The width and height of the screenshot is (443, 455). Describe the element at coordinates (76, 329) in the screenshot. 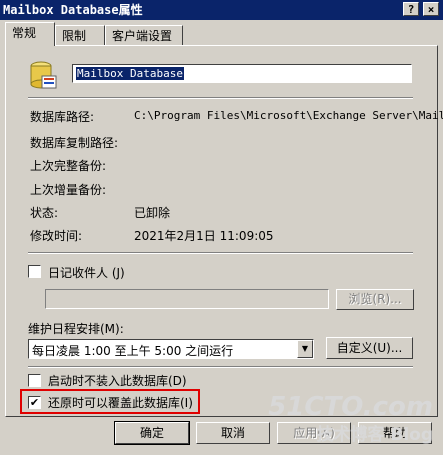

I see `maintenance-schedule-label: 维护日程安排(M):` at that location.